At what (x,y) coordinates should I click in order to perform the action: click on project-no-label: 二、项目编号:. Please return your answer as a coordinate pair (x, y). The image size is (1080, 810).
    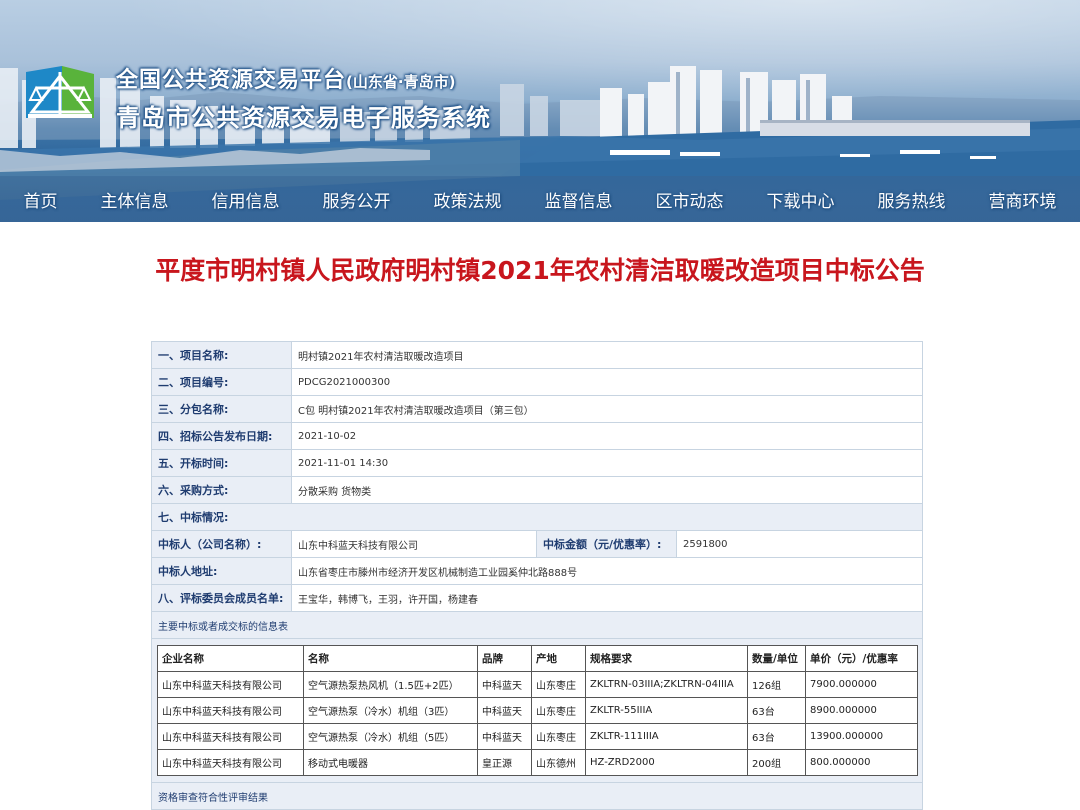
    Looking at the image, I should click on (221, 382).